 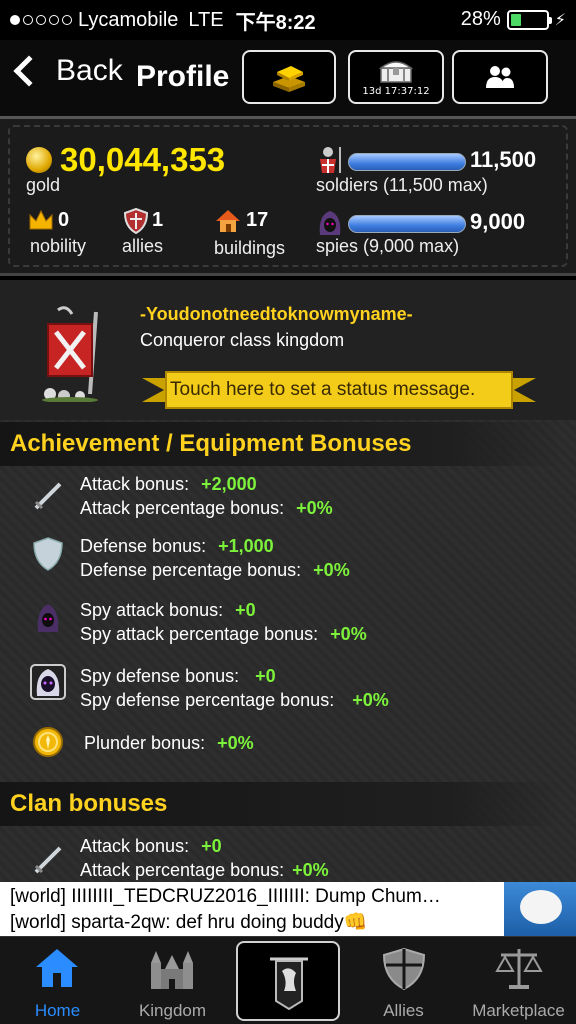 I want to click on defense-bonus-value: +1,000, so click(x=246, y=546).